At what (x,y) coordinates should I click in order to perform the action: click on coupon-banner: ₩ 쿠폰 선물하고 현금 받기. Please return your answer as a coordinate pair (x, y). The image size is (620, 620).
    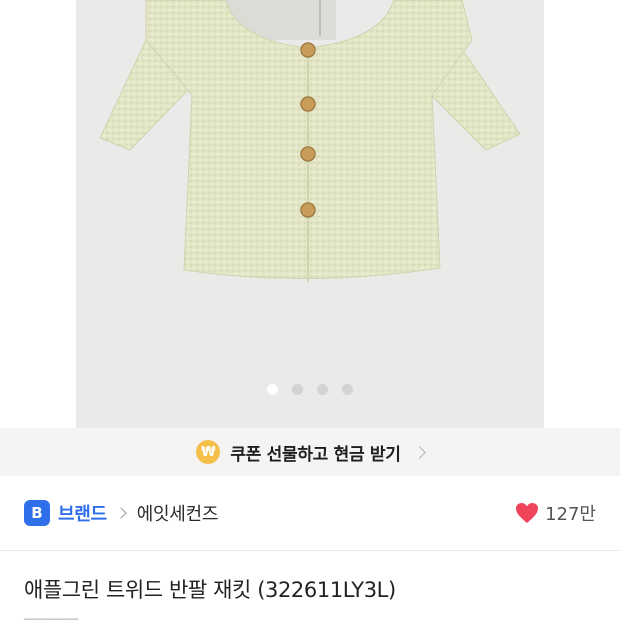
    Looking at the image, I should click on (310, 452).